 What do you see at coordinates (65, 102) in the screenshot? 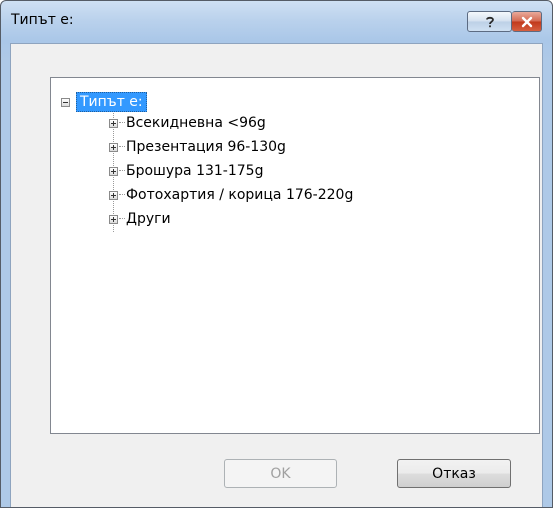
I see `collapse-icon` at bounding box center [65, 102].